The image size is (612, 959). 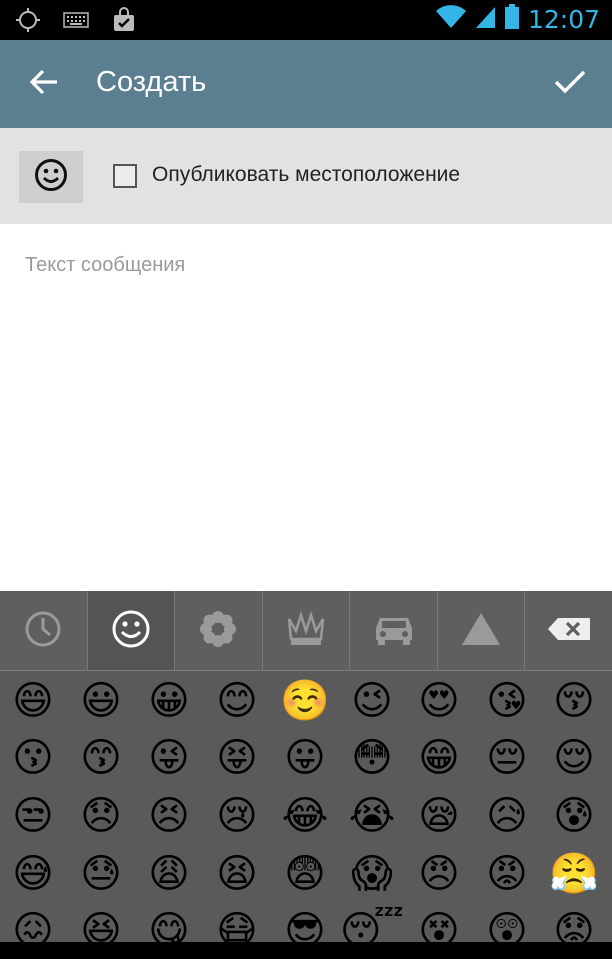 I want to click on emoji-key: 😷, so click(x=237, y=931).